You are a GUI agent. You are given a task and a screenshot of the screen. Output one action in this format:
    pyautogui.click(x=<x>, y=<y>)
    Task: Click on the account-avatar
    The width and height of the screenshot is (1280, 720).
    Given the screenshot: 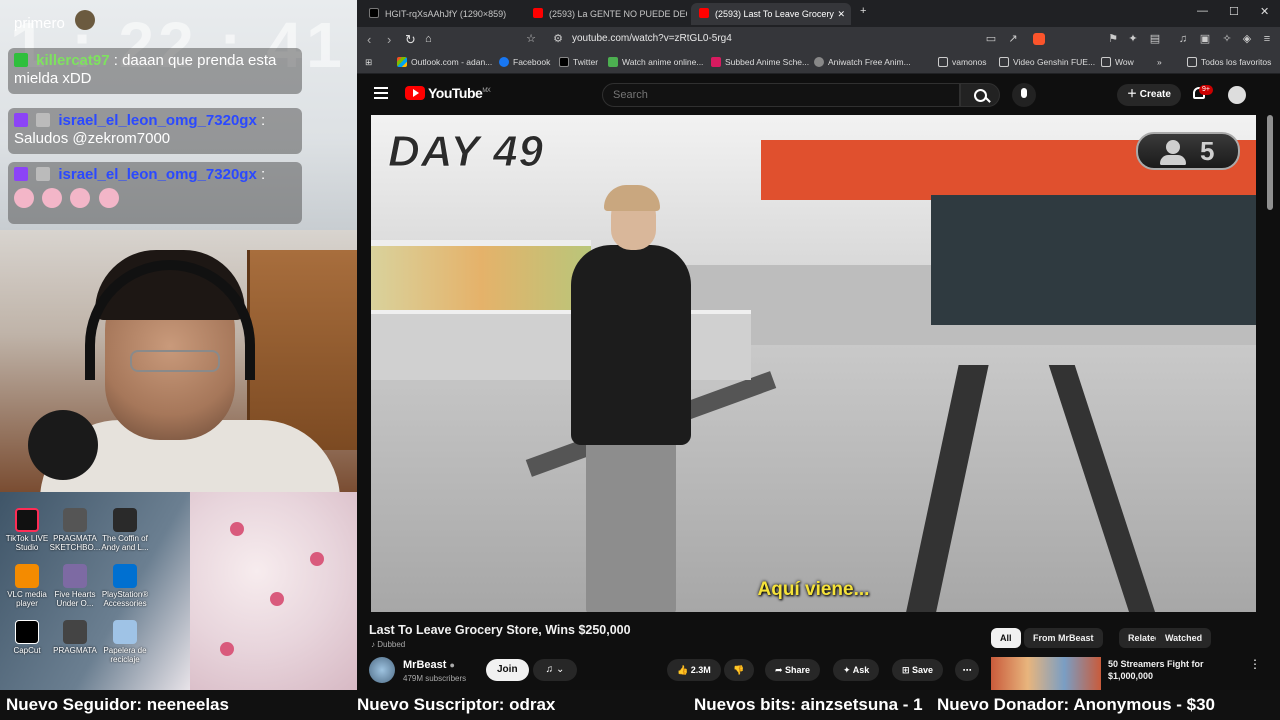 What is the action you would take?
    pyautogui.click(x=1237, y=95)
    